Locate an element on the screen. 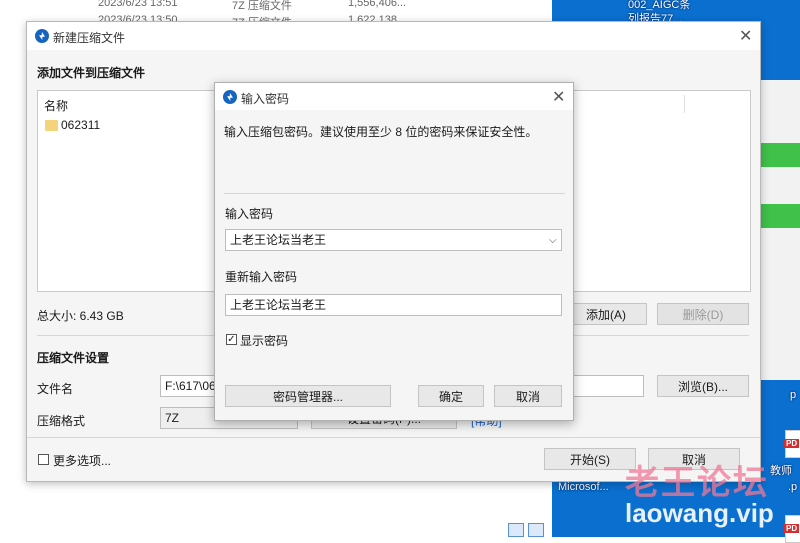  start-button: 开始(S) is located at coordinates (590, 459).